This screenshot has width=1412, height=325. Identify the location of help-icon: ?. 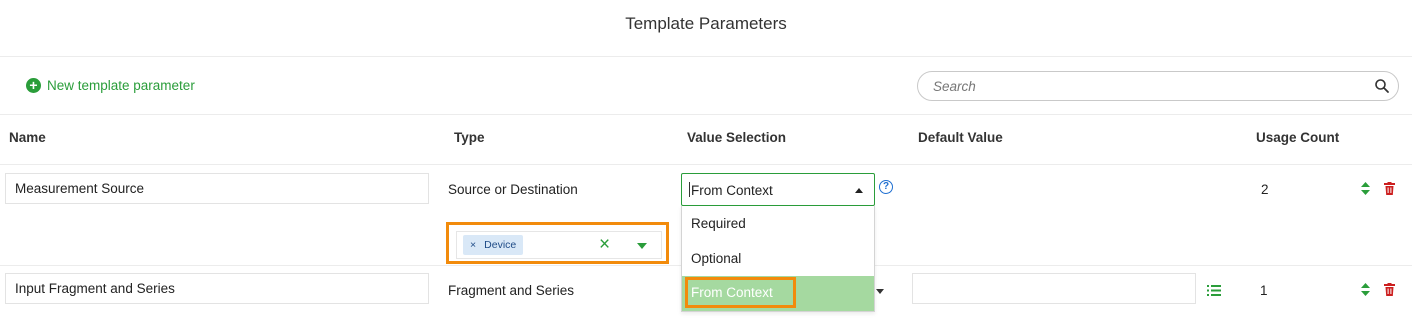
(886, 187).